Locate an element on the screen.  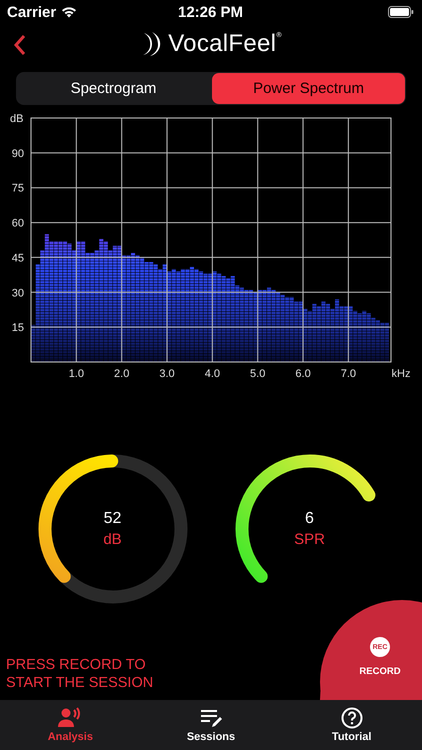
axis-label: kHz is located at coordinates (401, 374).